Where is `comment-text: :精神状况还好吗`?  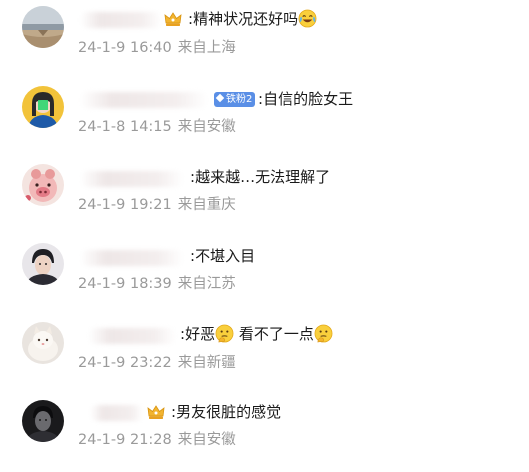
comment-text: :精神状况还好吗 is located at coordinates (252, 19).